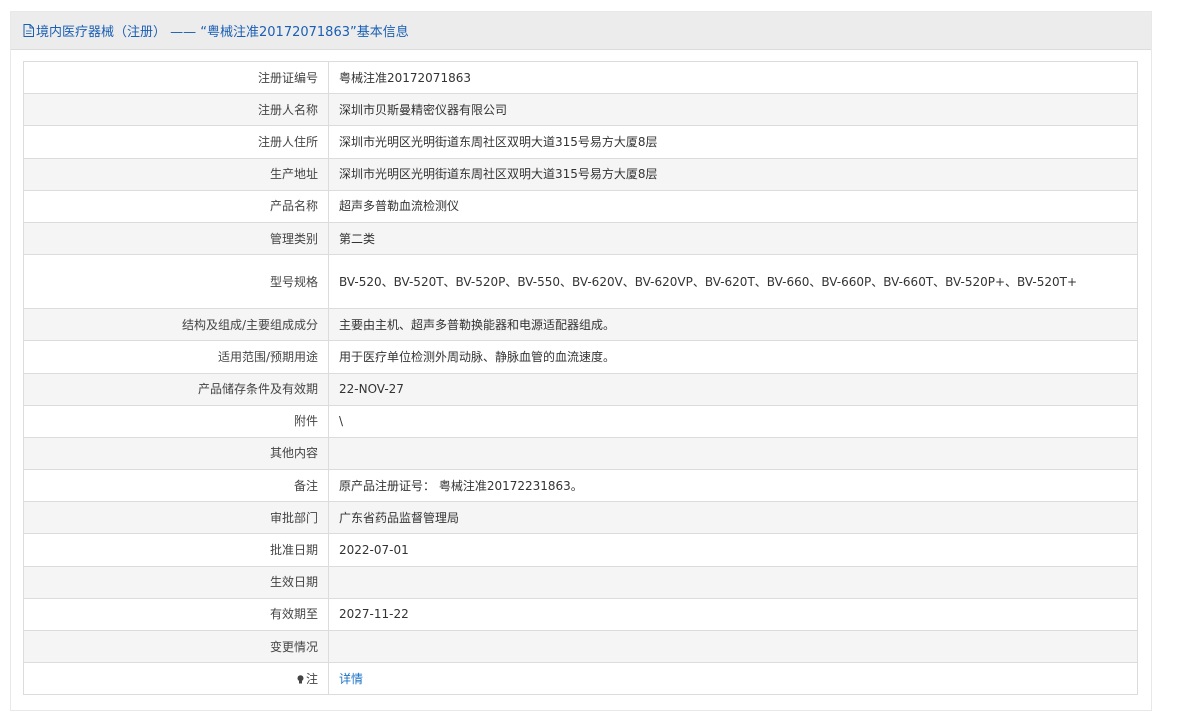 Image resolution: width=1200 pixels, height=719 pixels. I want to click on row-label: 备注, so click(176, 486).